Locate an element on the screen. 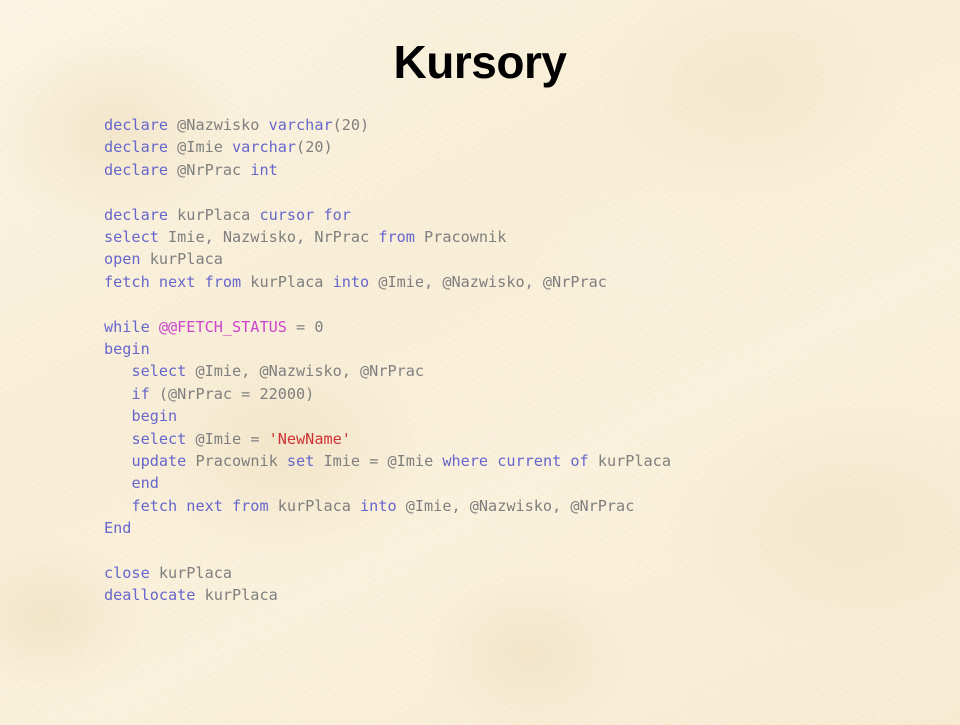  code-line: declare kurPlaca cursor for is located at coordinates (519, 215).